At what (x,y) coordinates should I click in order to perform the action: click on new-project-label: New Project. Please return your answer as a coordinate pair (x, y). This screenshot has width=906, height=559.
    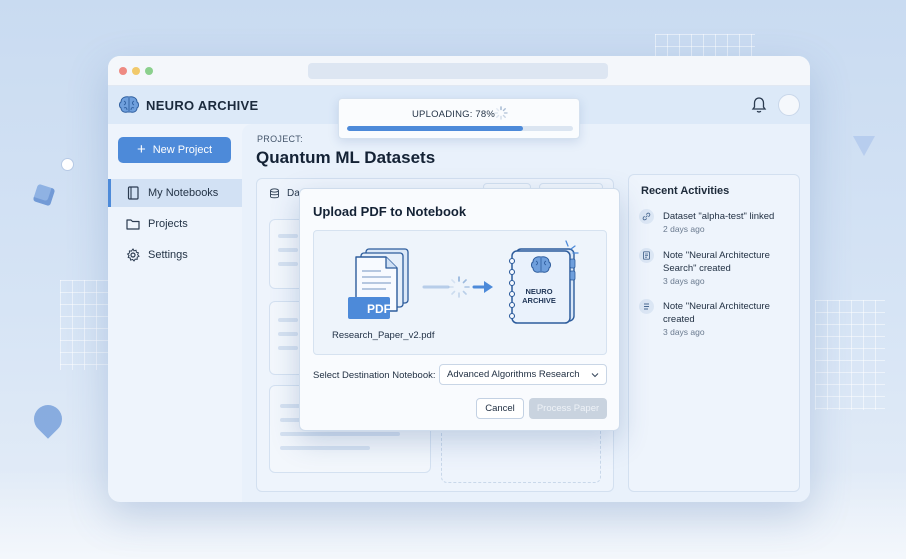
    Looking at the image, I should click on (182, 150).